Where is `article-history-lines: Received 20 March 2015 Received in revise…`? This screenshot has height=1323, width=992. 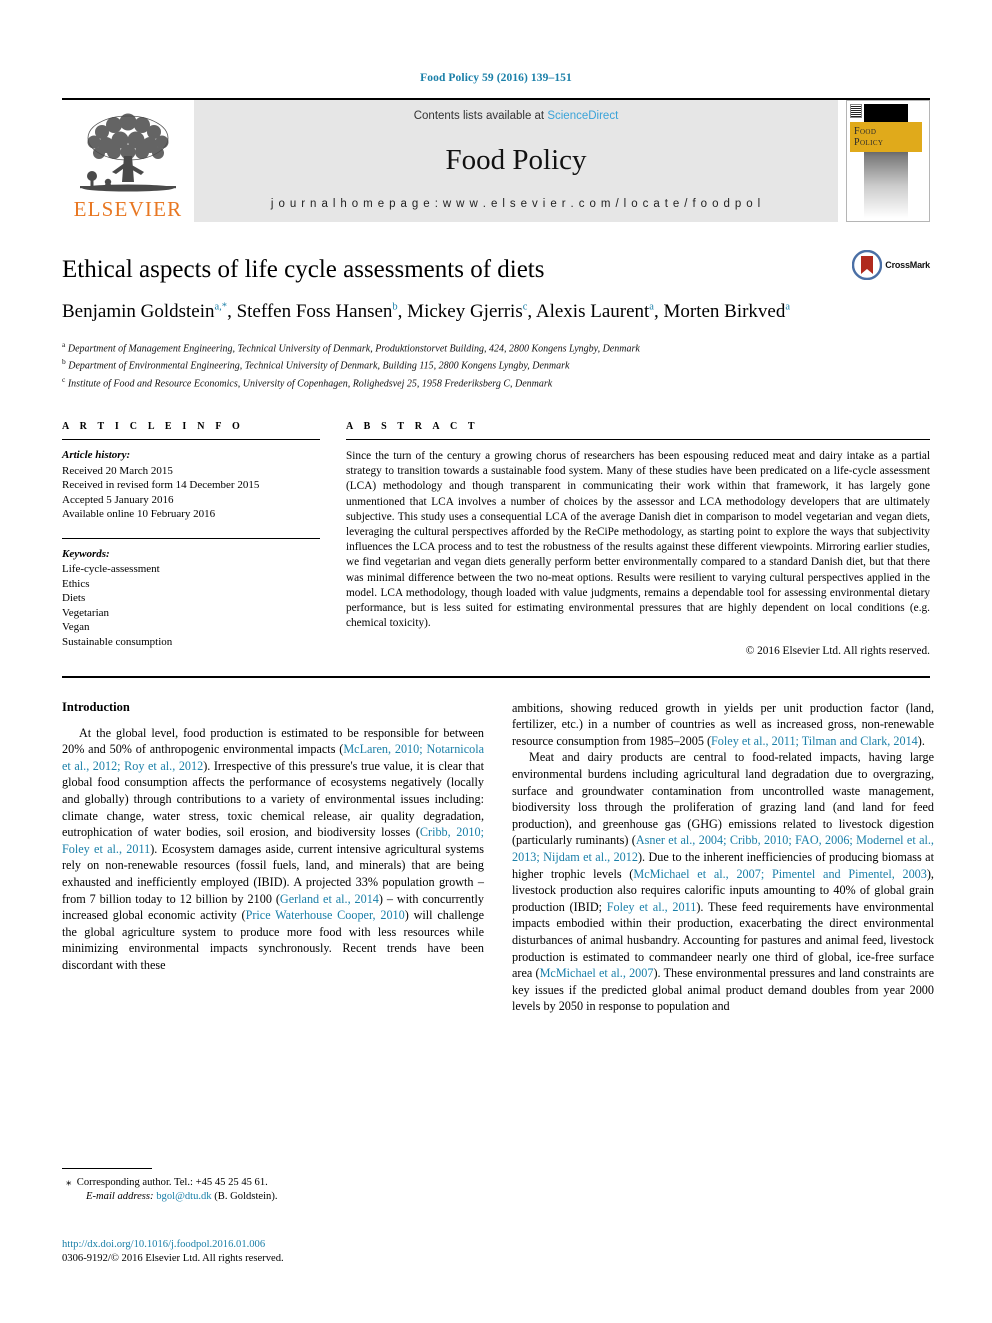
article-history-lines: Received 20 March 2015 Received in revise… is located at coordinates (191, 493).